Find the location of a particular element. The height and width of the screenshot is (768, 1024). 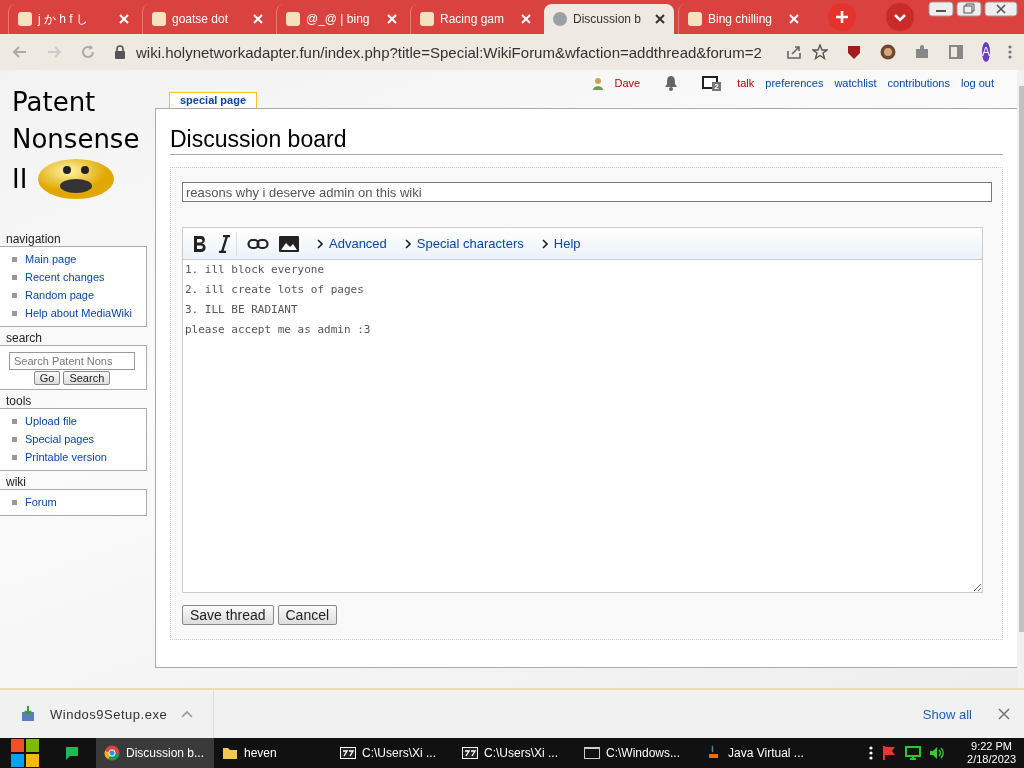

browser-tab: Discussion b is located at coordinates (609, 19).